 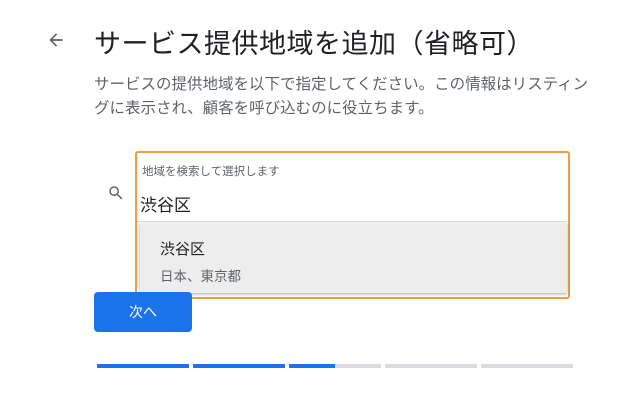 I want to click on suggestion-name: 渋谷区, so click(x=183, y=249).